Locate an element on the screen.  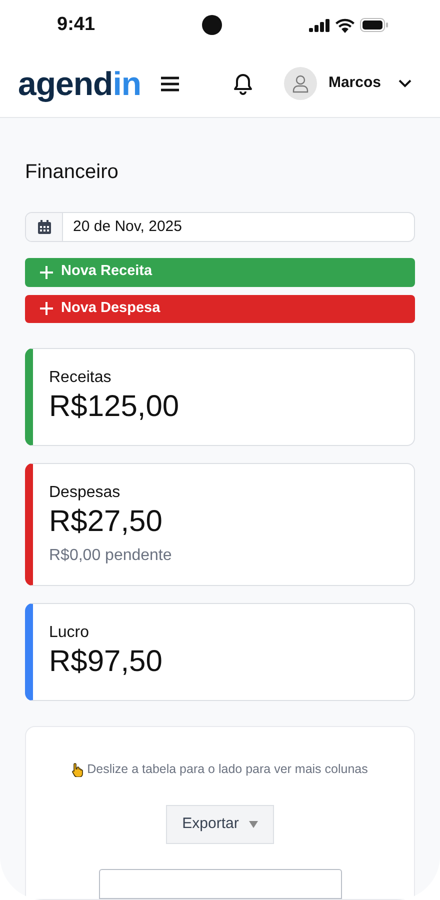
export-button: Exportar is located at coordinates (220, 824).